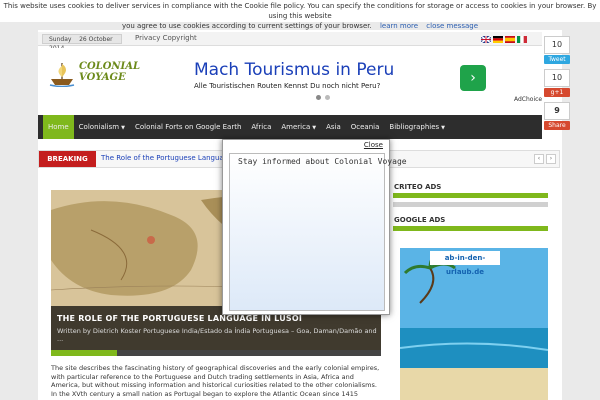  What do you see at coordinates (322, 161) in the screenshot?
I see `popup-message: Stay informed about Colonial Voyage` at bounding box center [322, 161].